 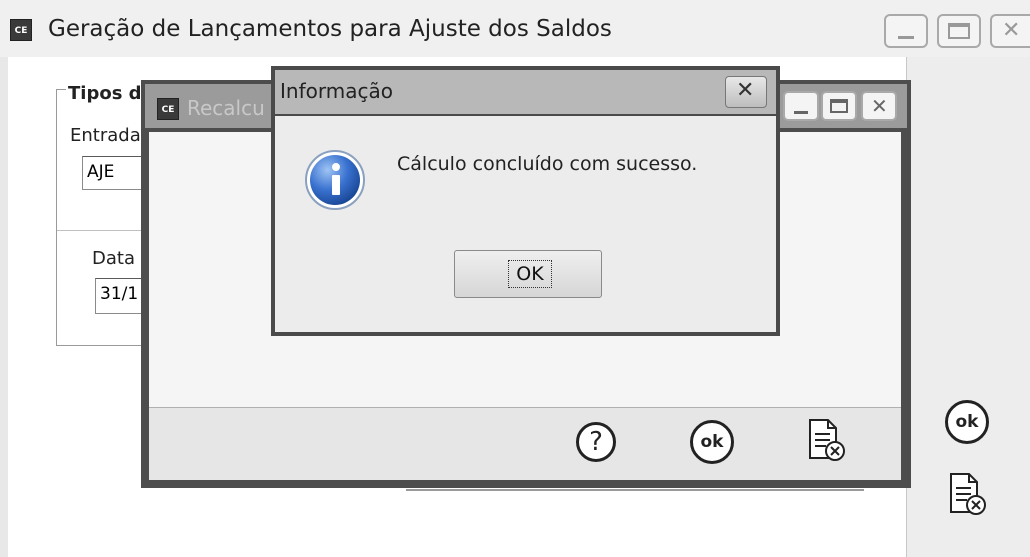 What do you see at coordinates (635, 490) in the screenshot?
I see `hidden-field-underline` at bounding box center [635, 490].